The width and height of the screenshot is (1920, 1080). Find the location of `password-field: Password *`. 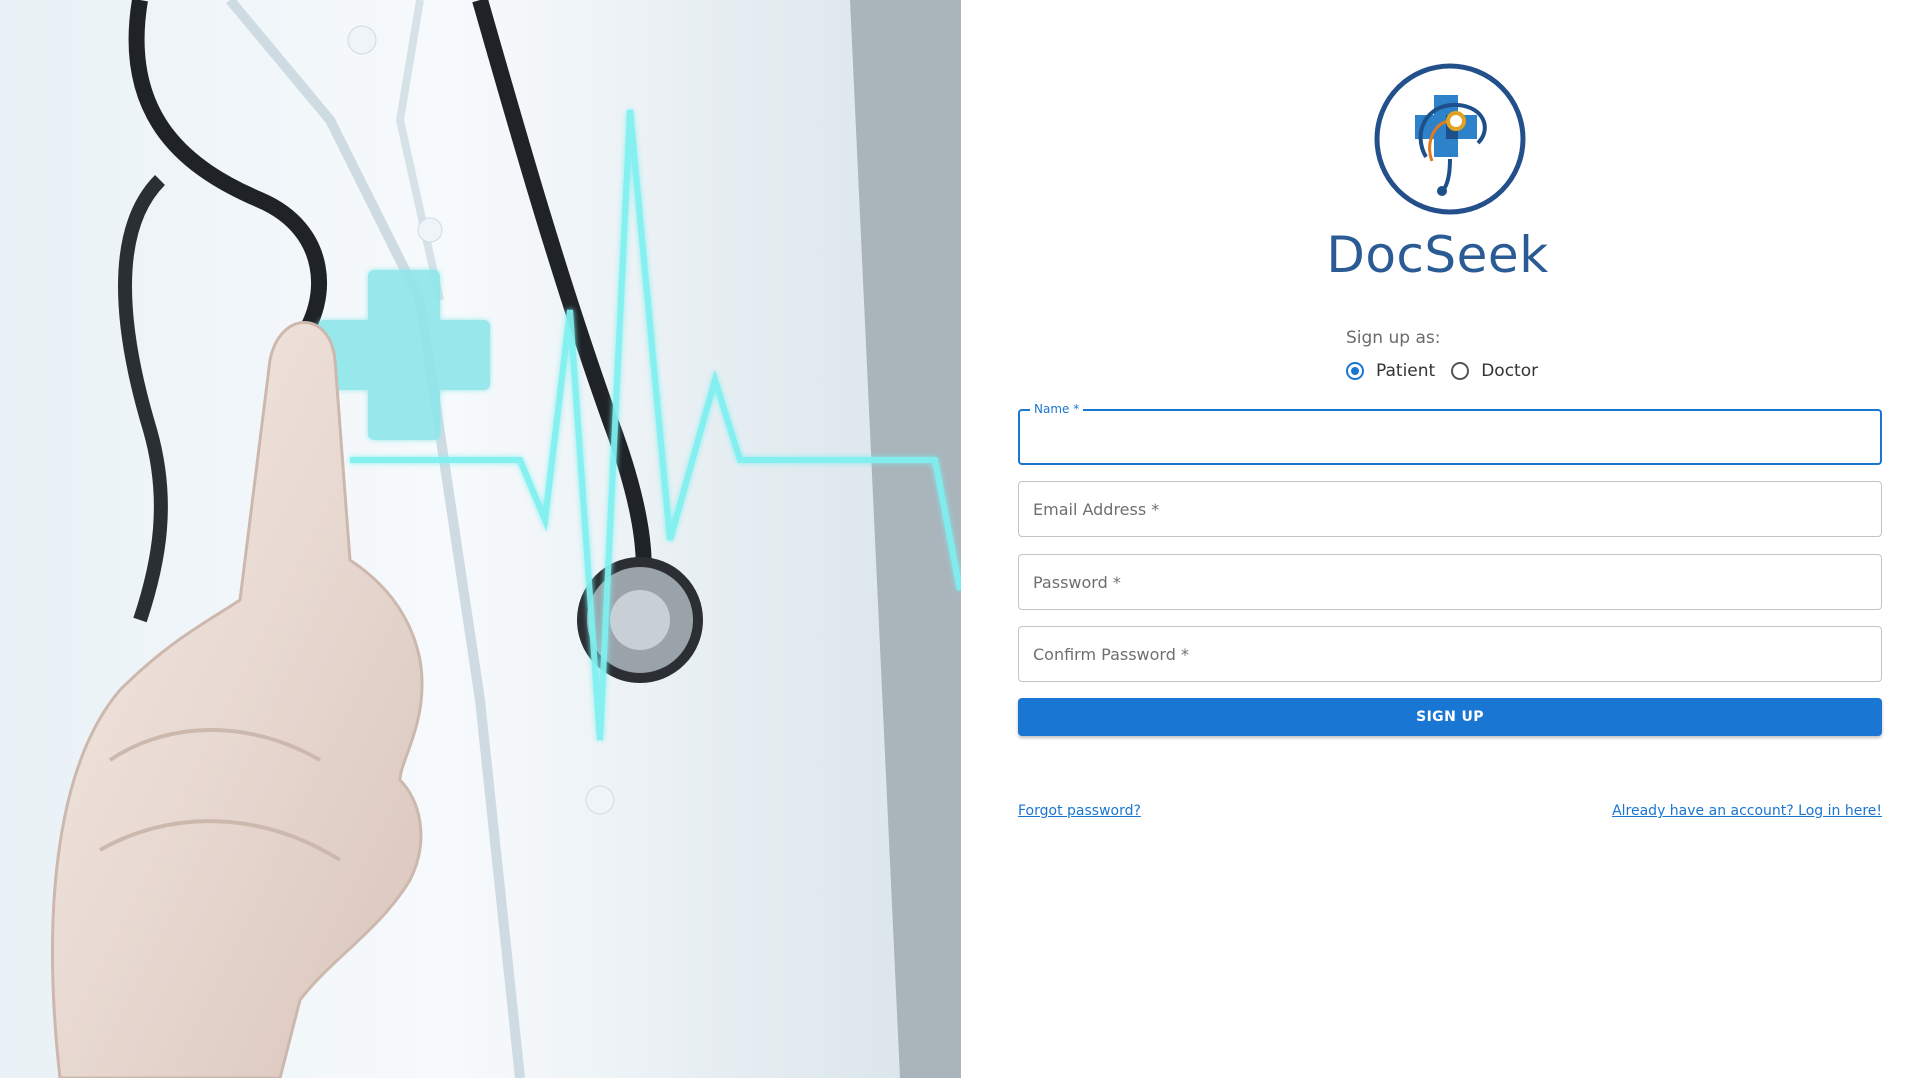

password-field: Password * is located at coordinates (1450, 582).